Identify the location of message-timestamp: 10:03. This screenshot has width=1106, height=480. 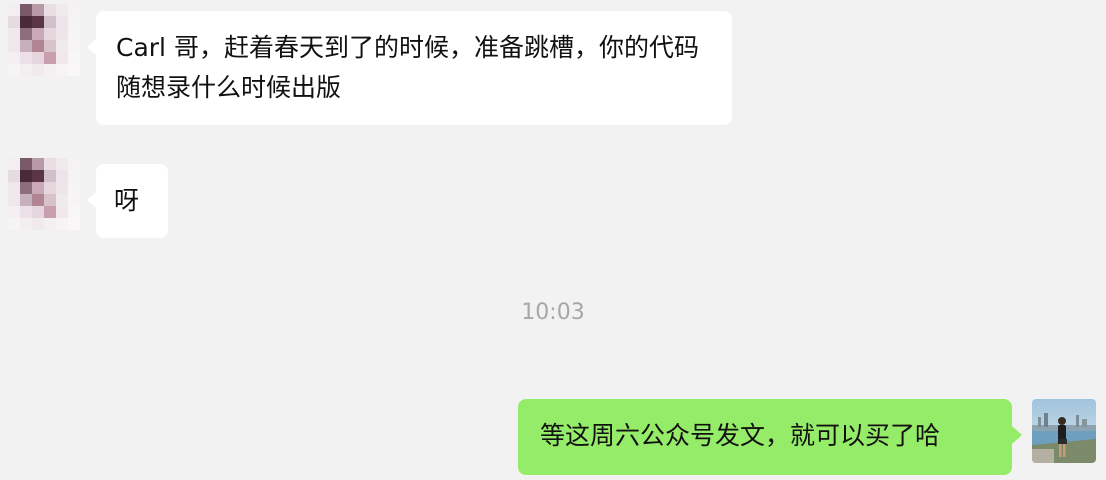
(553, 312).